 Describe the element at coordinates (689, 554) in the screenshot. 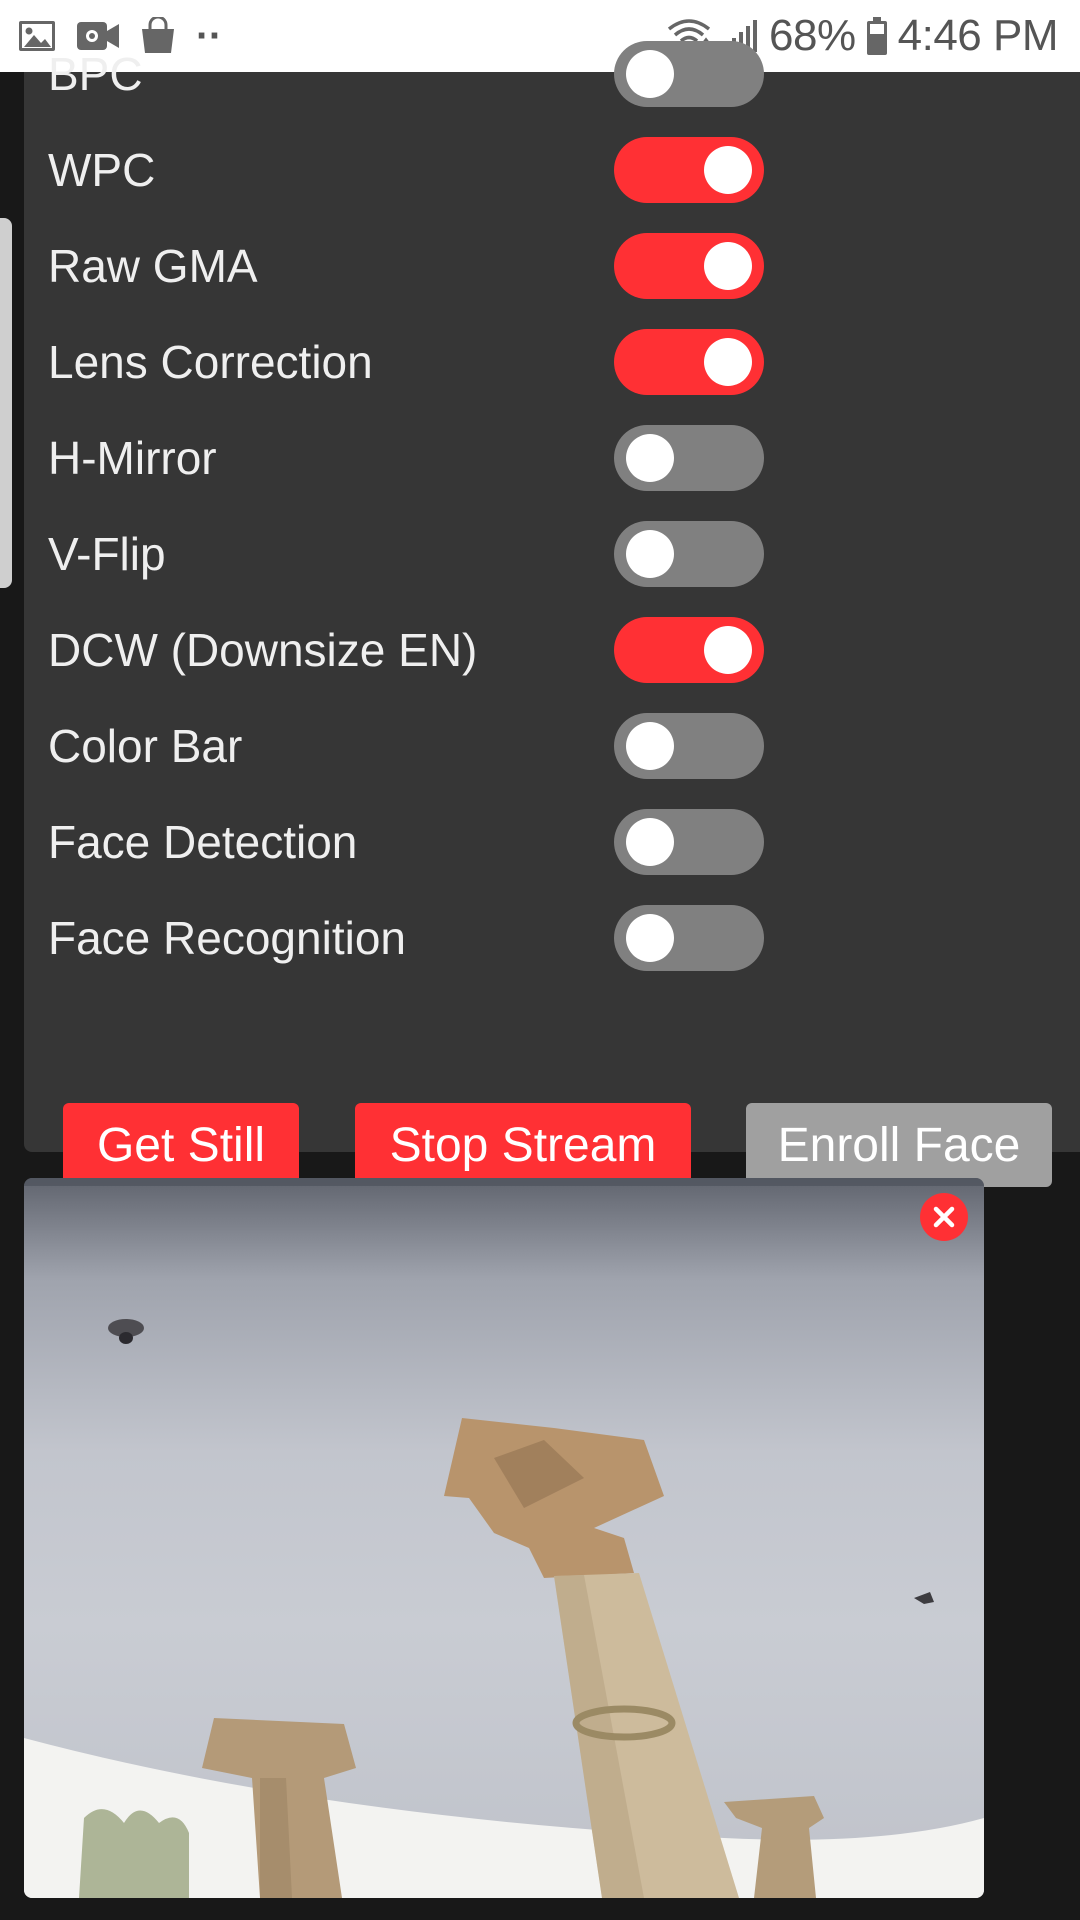

I see `toggle-v-flip` at that location.